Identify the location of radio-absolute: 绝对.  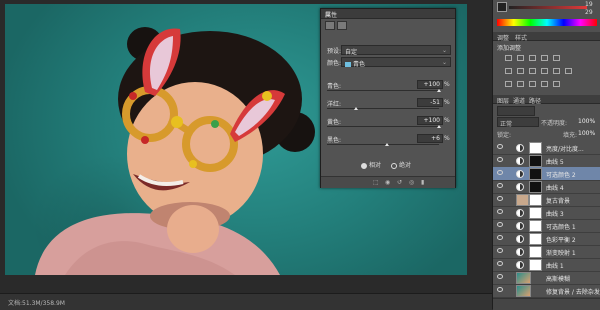
(400, 165).